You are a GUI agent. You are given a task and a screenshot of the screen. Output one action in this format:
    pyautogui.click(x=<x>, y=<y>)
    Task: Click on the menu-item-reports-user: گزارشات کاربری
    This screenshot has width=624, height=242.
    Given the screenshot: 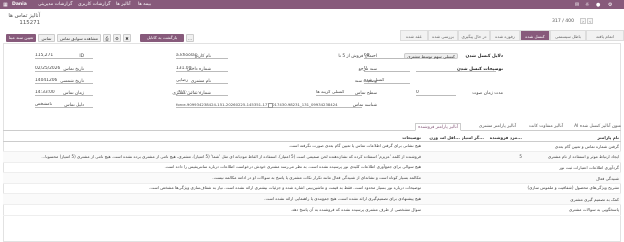 What is the action you would take?
    pyautogui.click(x=94, y=4)
    